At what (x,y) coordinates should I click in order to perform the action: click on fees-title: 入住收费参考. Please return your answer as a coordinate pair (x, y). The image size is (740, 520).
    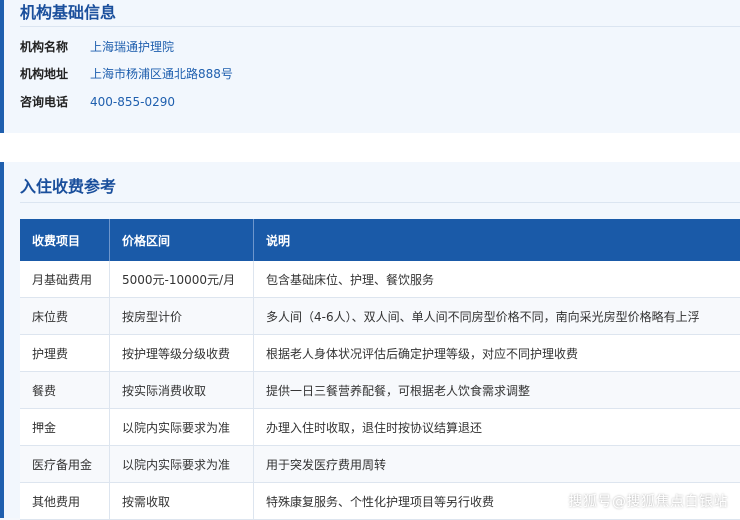
    Looking at the image, I should click on (380, 187).